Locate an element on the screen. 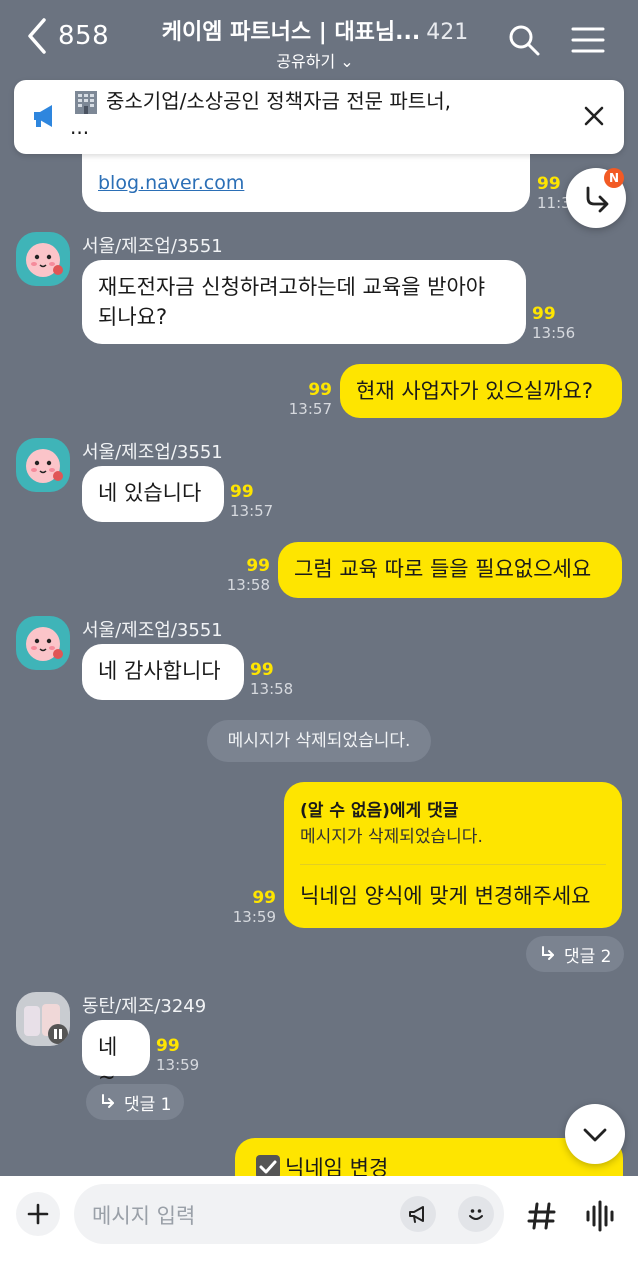 The width and height of the screenshot is (638, 1280). menu-icon is located at coordinates (588, 40).